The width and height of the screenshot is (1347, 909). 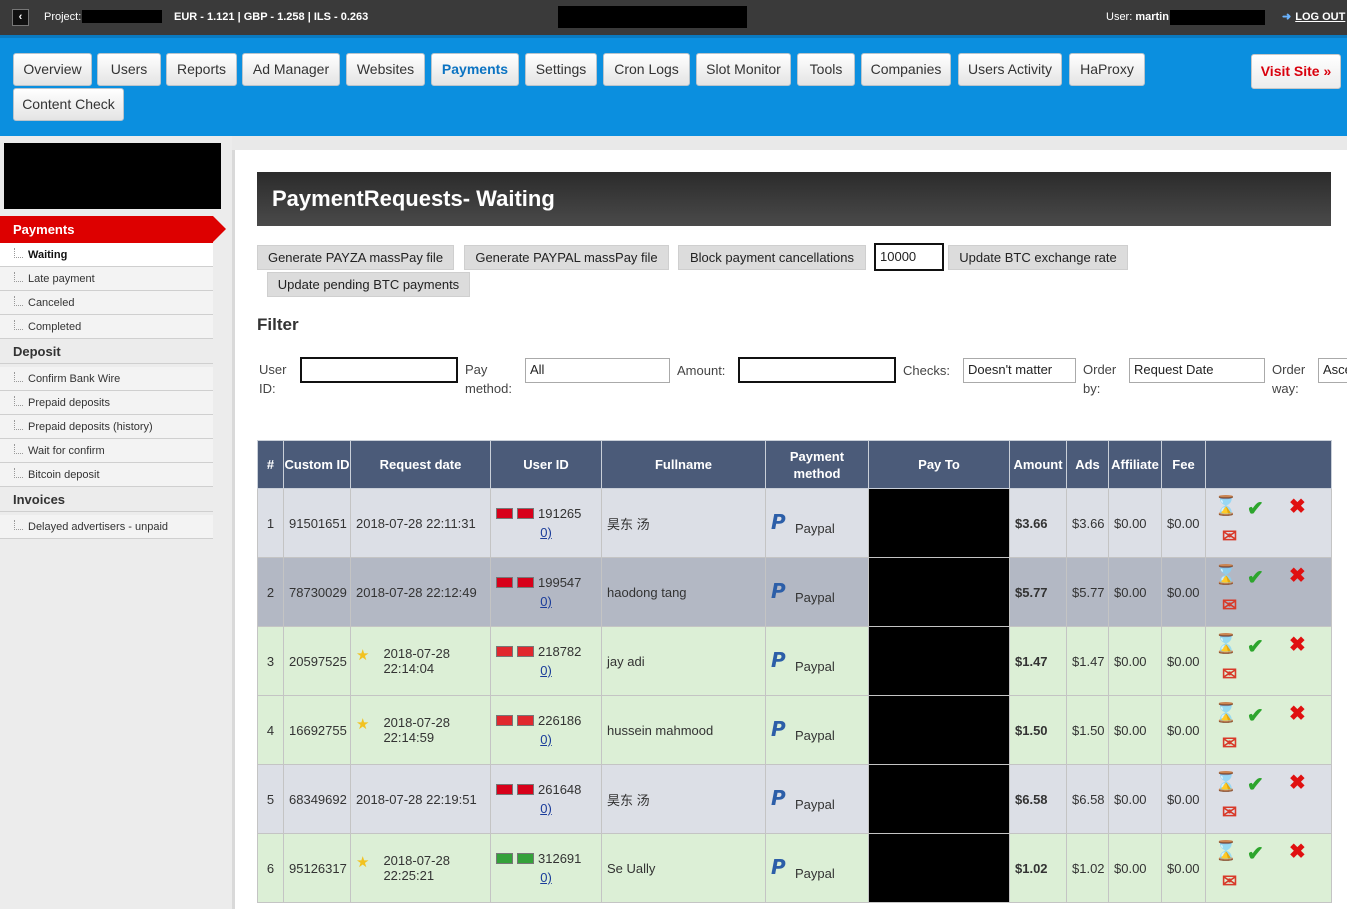 What do you see at coordinates (106, 403) in the screenshot?
I see `sidebar-item-prepaid-deposits: Prepaid deposits` at bounding box center [106, 403].